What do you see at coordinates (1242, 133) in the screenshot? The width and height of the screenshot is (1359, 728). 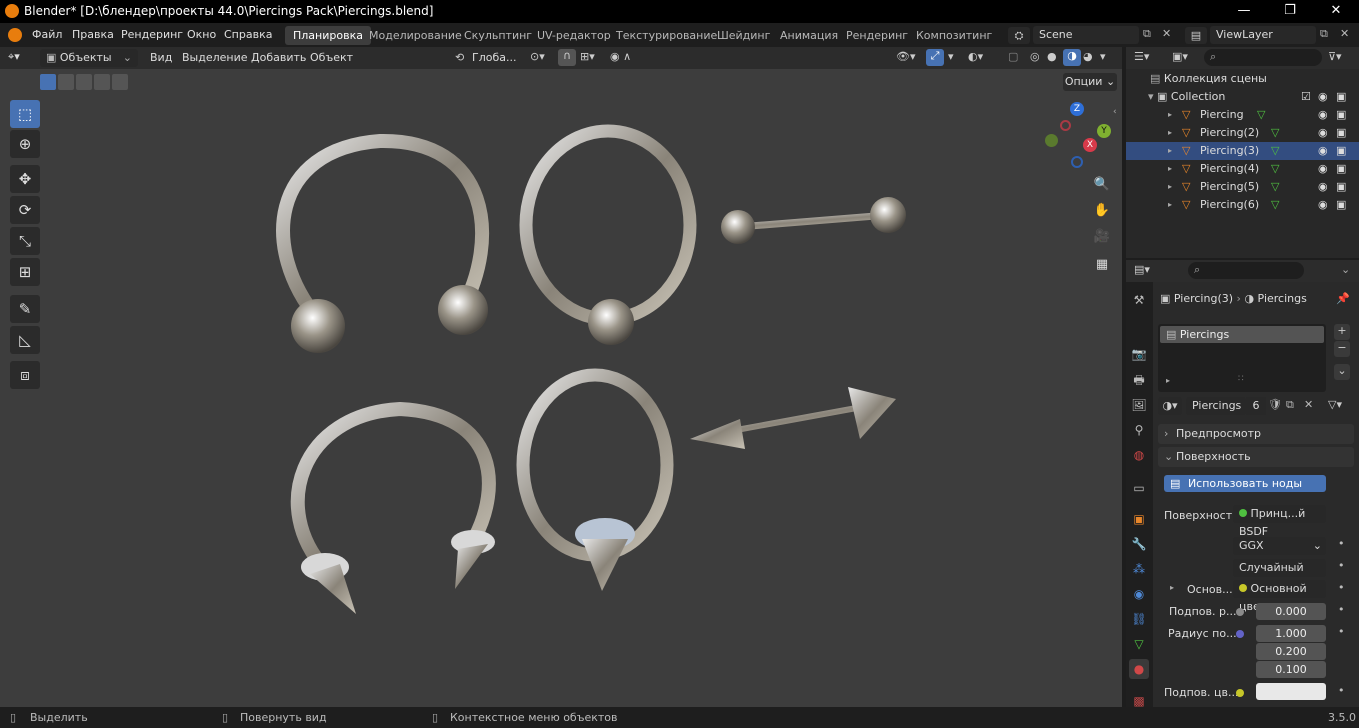 I see `outliner-object-row: ▸ ▽ Piercing(2) ▽ ◉ ▣` at bounding box center [1242, 133].